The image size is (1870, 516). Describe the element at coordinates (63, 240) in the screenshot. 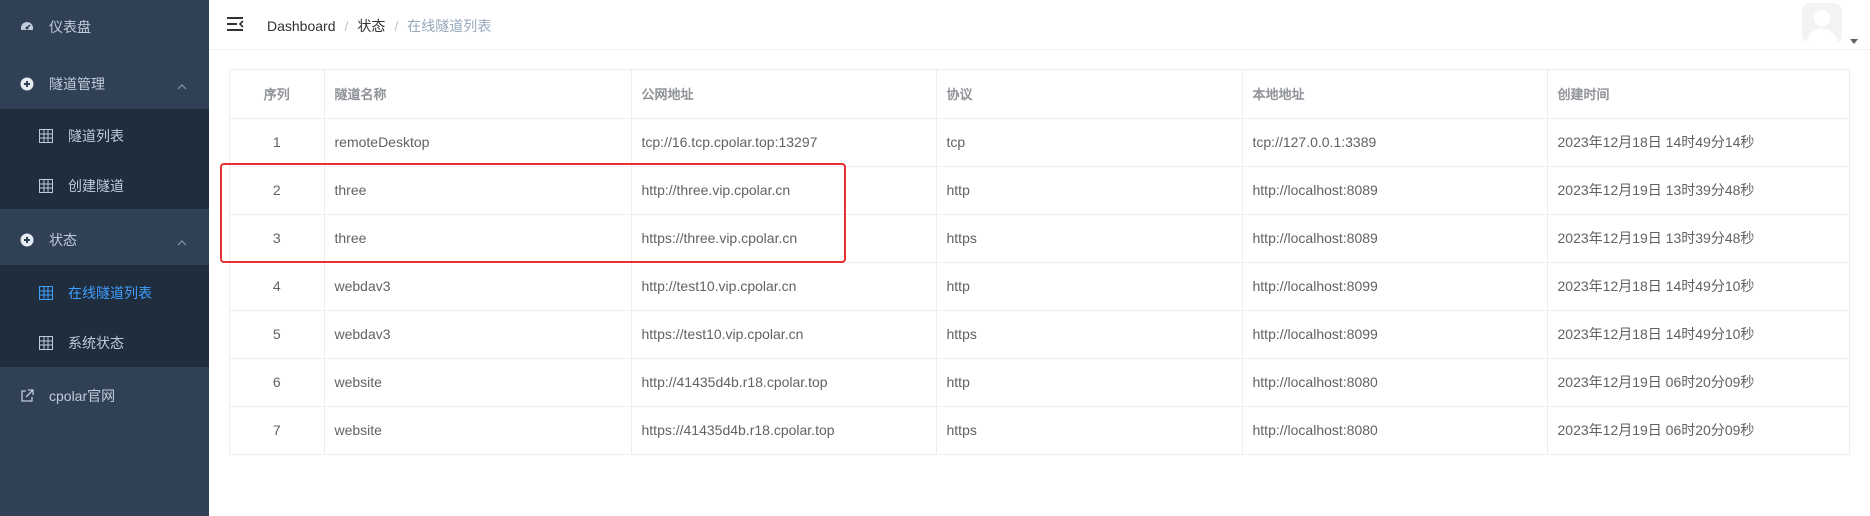

I see `sidebar-item-label: 状态` at that location.